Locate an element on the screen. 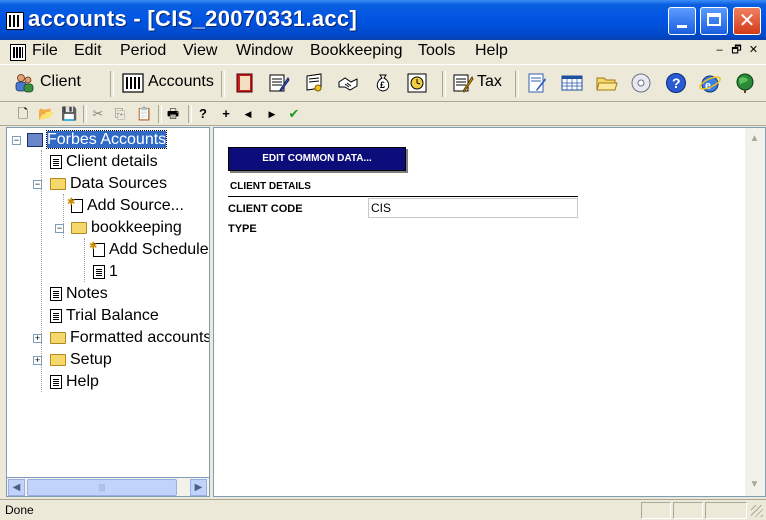 This screenshot has width=766, height=520. scroll-thumb: ||| is located at coordinates (102, 487).